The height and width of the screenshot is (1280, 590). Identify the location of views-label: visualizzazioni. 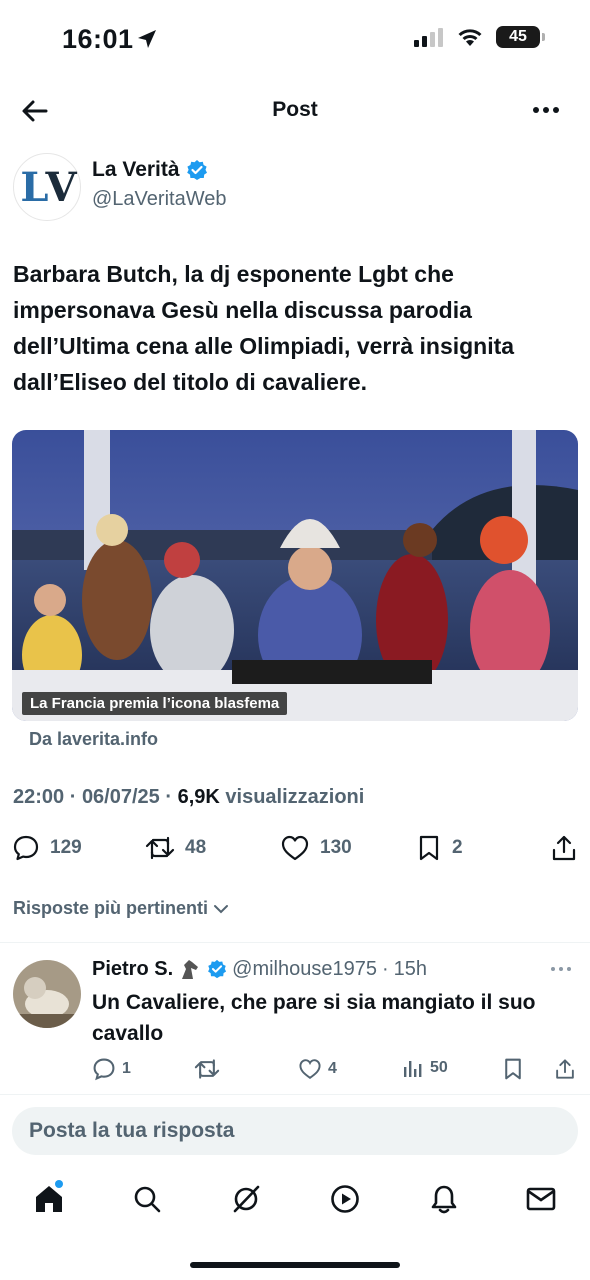
(295, 797).